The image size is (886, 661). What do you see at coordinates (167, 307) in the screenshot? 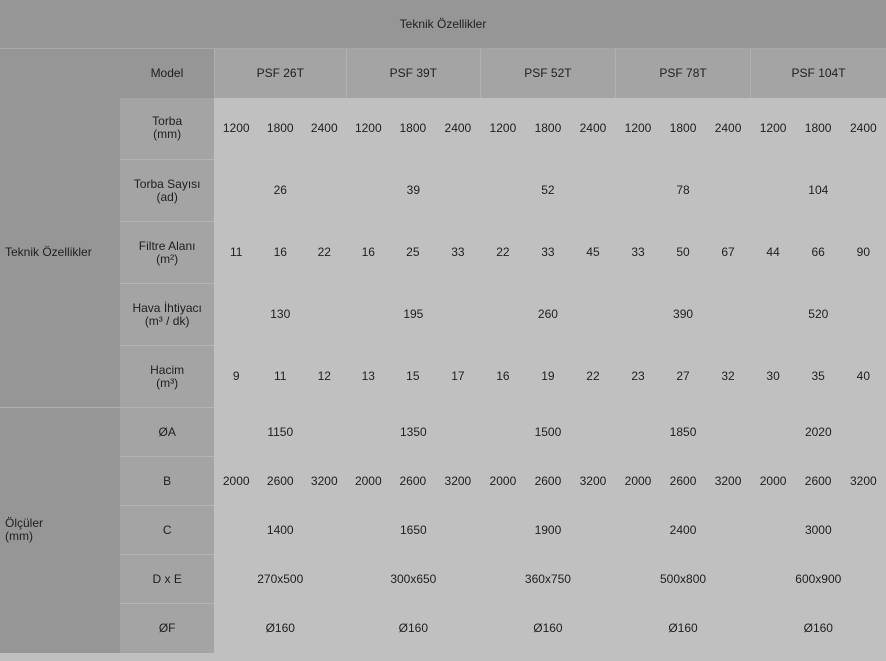
I see `row-label-text: Hava İhtiyacı` at bounding box center [167, 307].